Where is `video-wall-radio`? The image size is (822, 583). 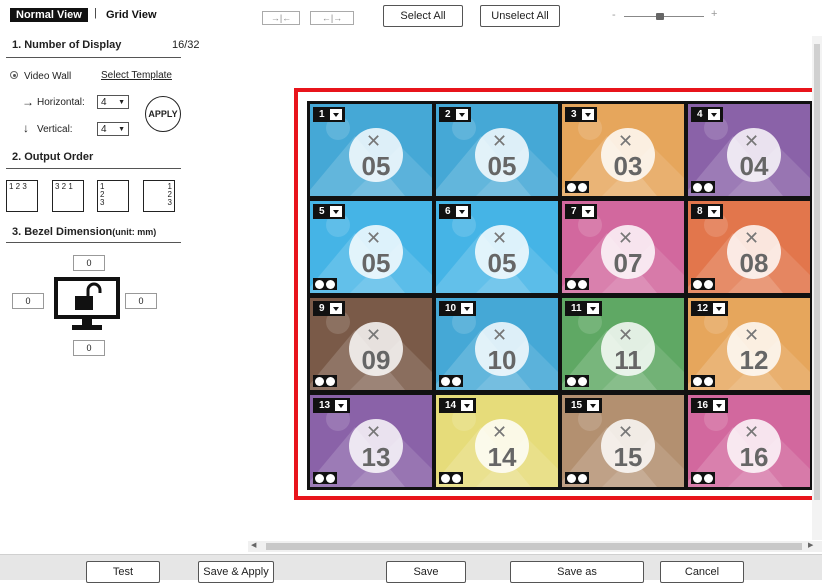 video-wall-radio is located at coordinates (14, 75).